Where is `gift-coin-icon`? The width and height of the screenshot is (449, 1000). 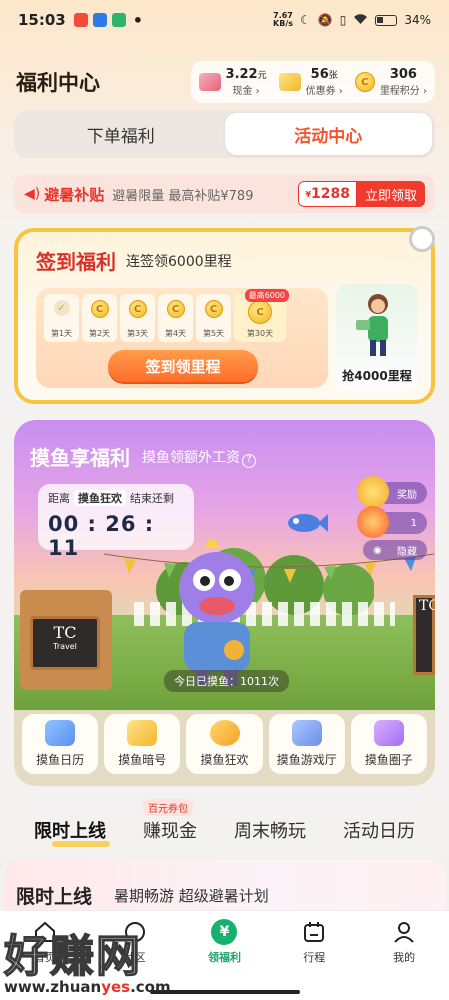 gift-coin-icon is located at coordinates (373, 492).